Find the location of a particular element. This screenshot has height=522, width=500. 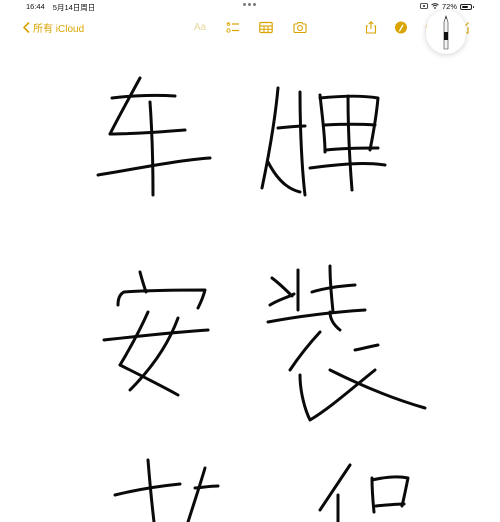

battery-icon is located at coordinates (467, 6).